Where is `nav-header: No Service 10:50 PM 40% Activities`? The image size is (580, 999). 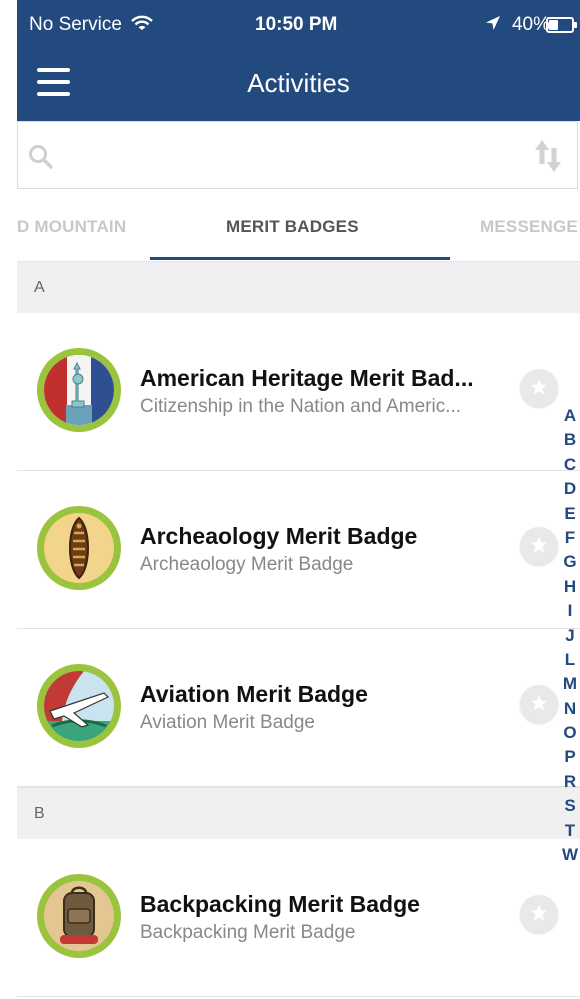
nav-header: No Service 10:50 PM 40% Activities is located at coordinates (298, 60).